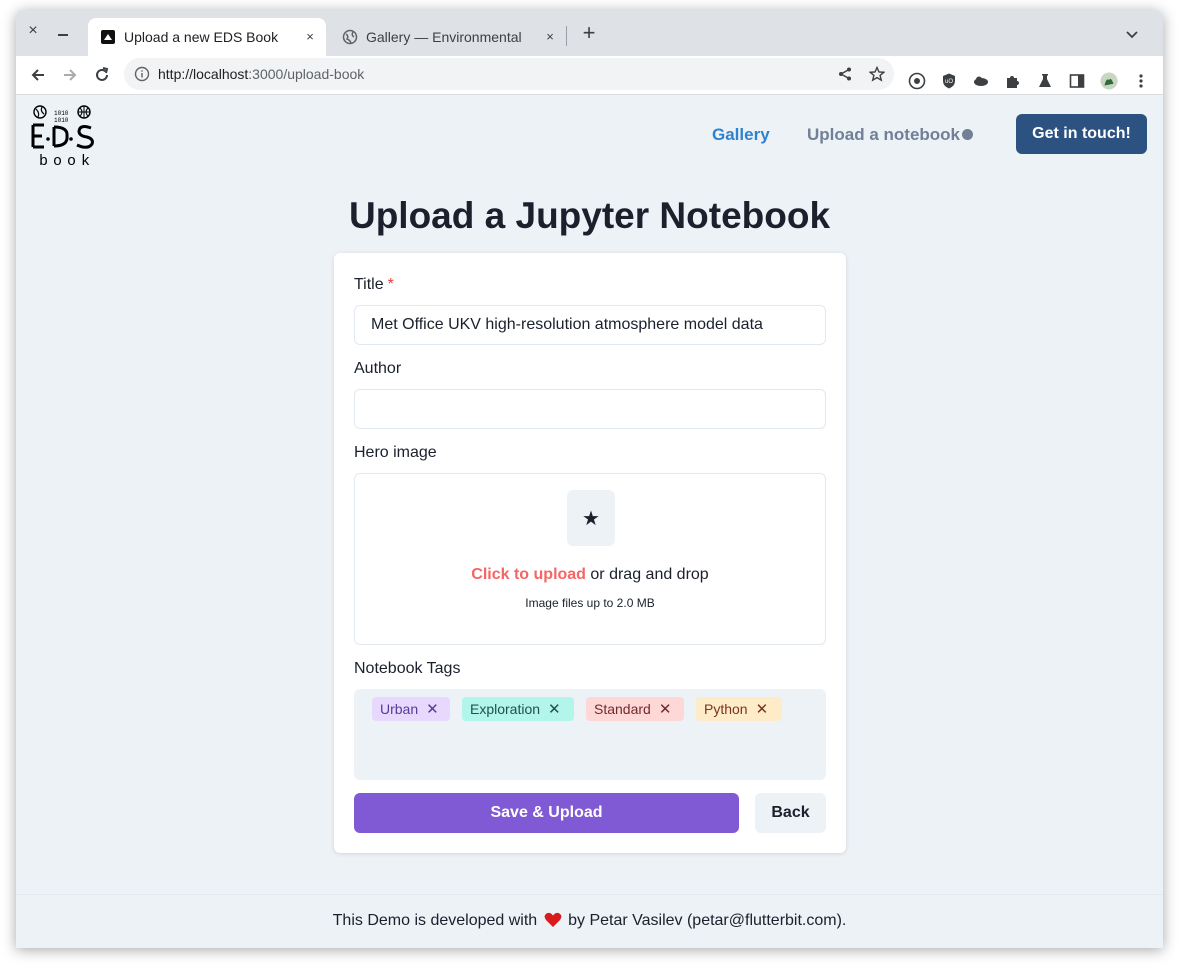 The image size is (1179, 980). What do you see at coordinates (102, 75) in the screenshot?
I see `reload-icon` at bounding box center [102, 75].